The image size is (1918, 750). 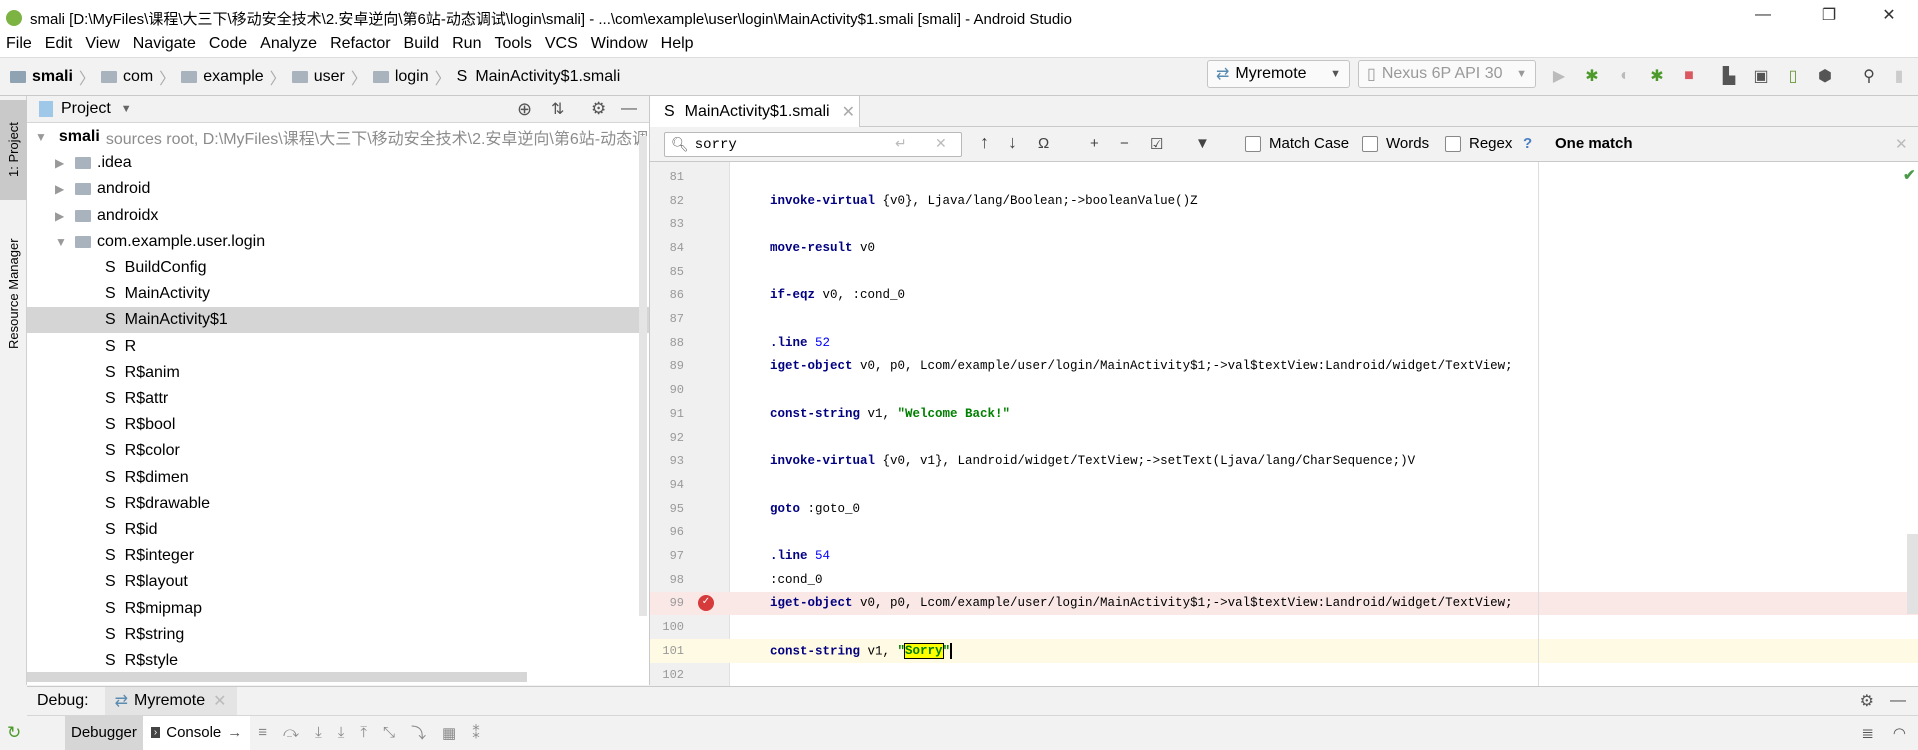 I want to click on close-find-icon: ✕, so click(x=1901, y=144).